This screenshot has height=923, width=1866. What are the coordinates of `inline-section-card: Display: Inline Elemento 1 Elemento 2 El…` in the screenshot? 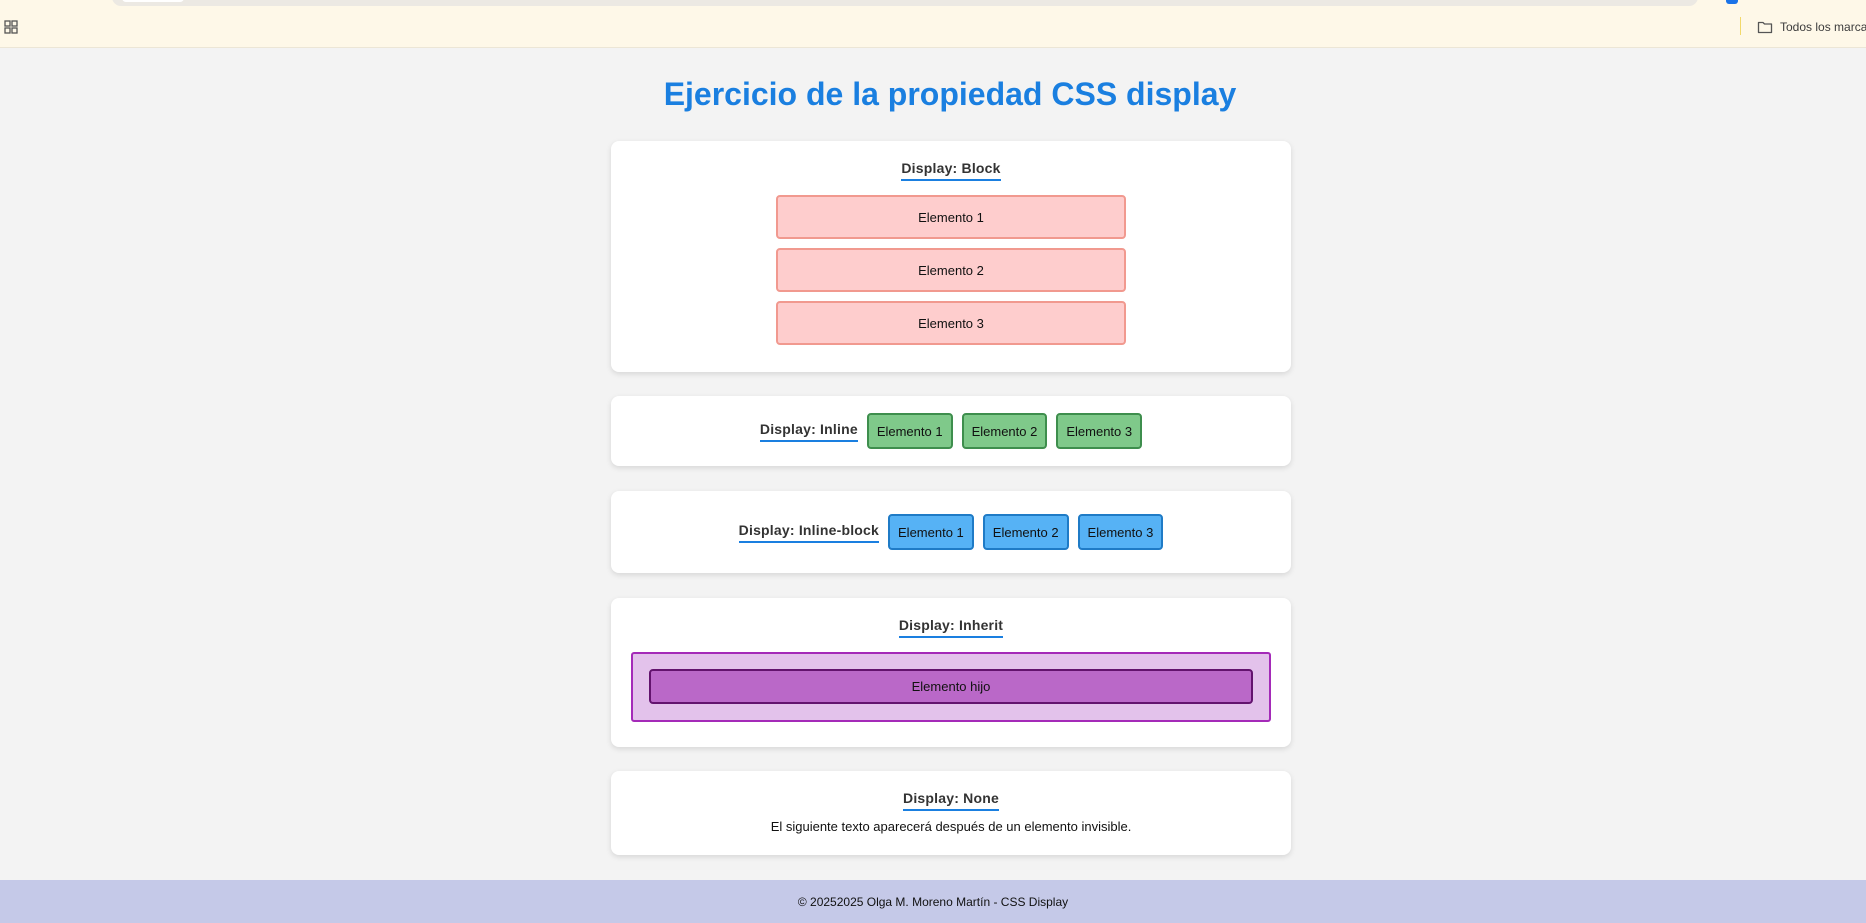 It's located at (951, 431).